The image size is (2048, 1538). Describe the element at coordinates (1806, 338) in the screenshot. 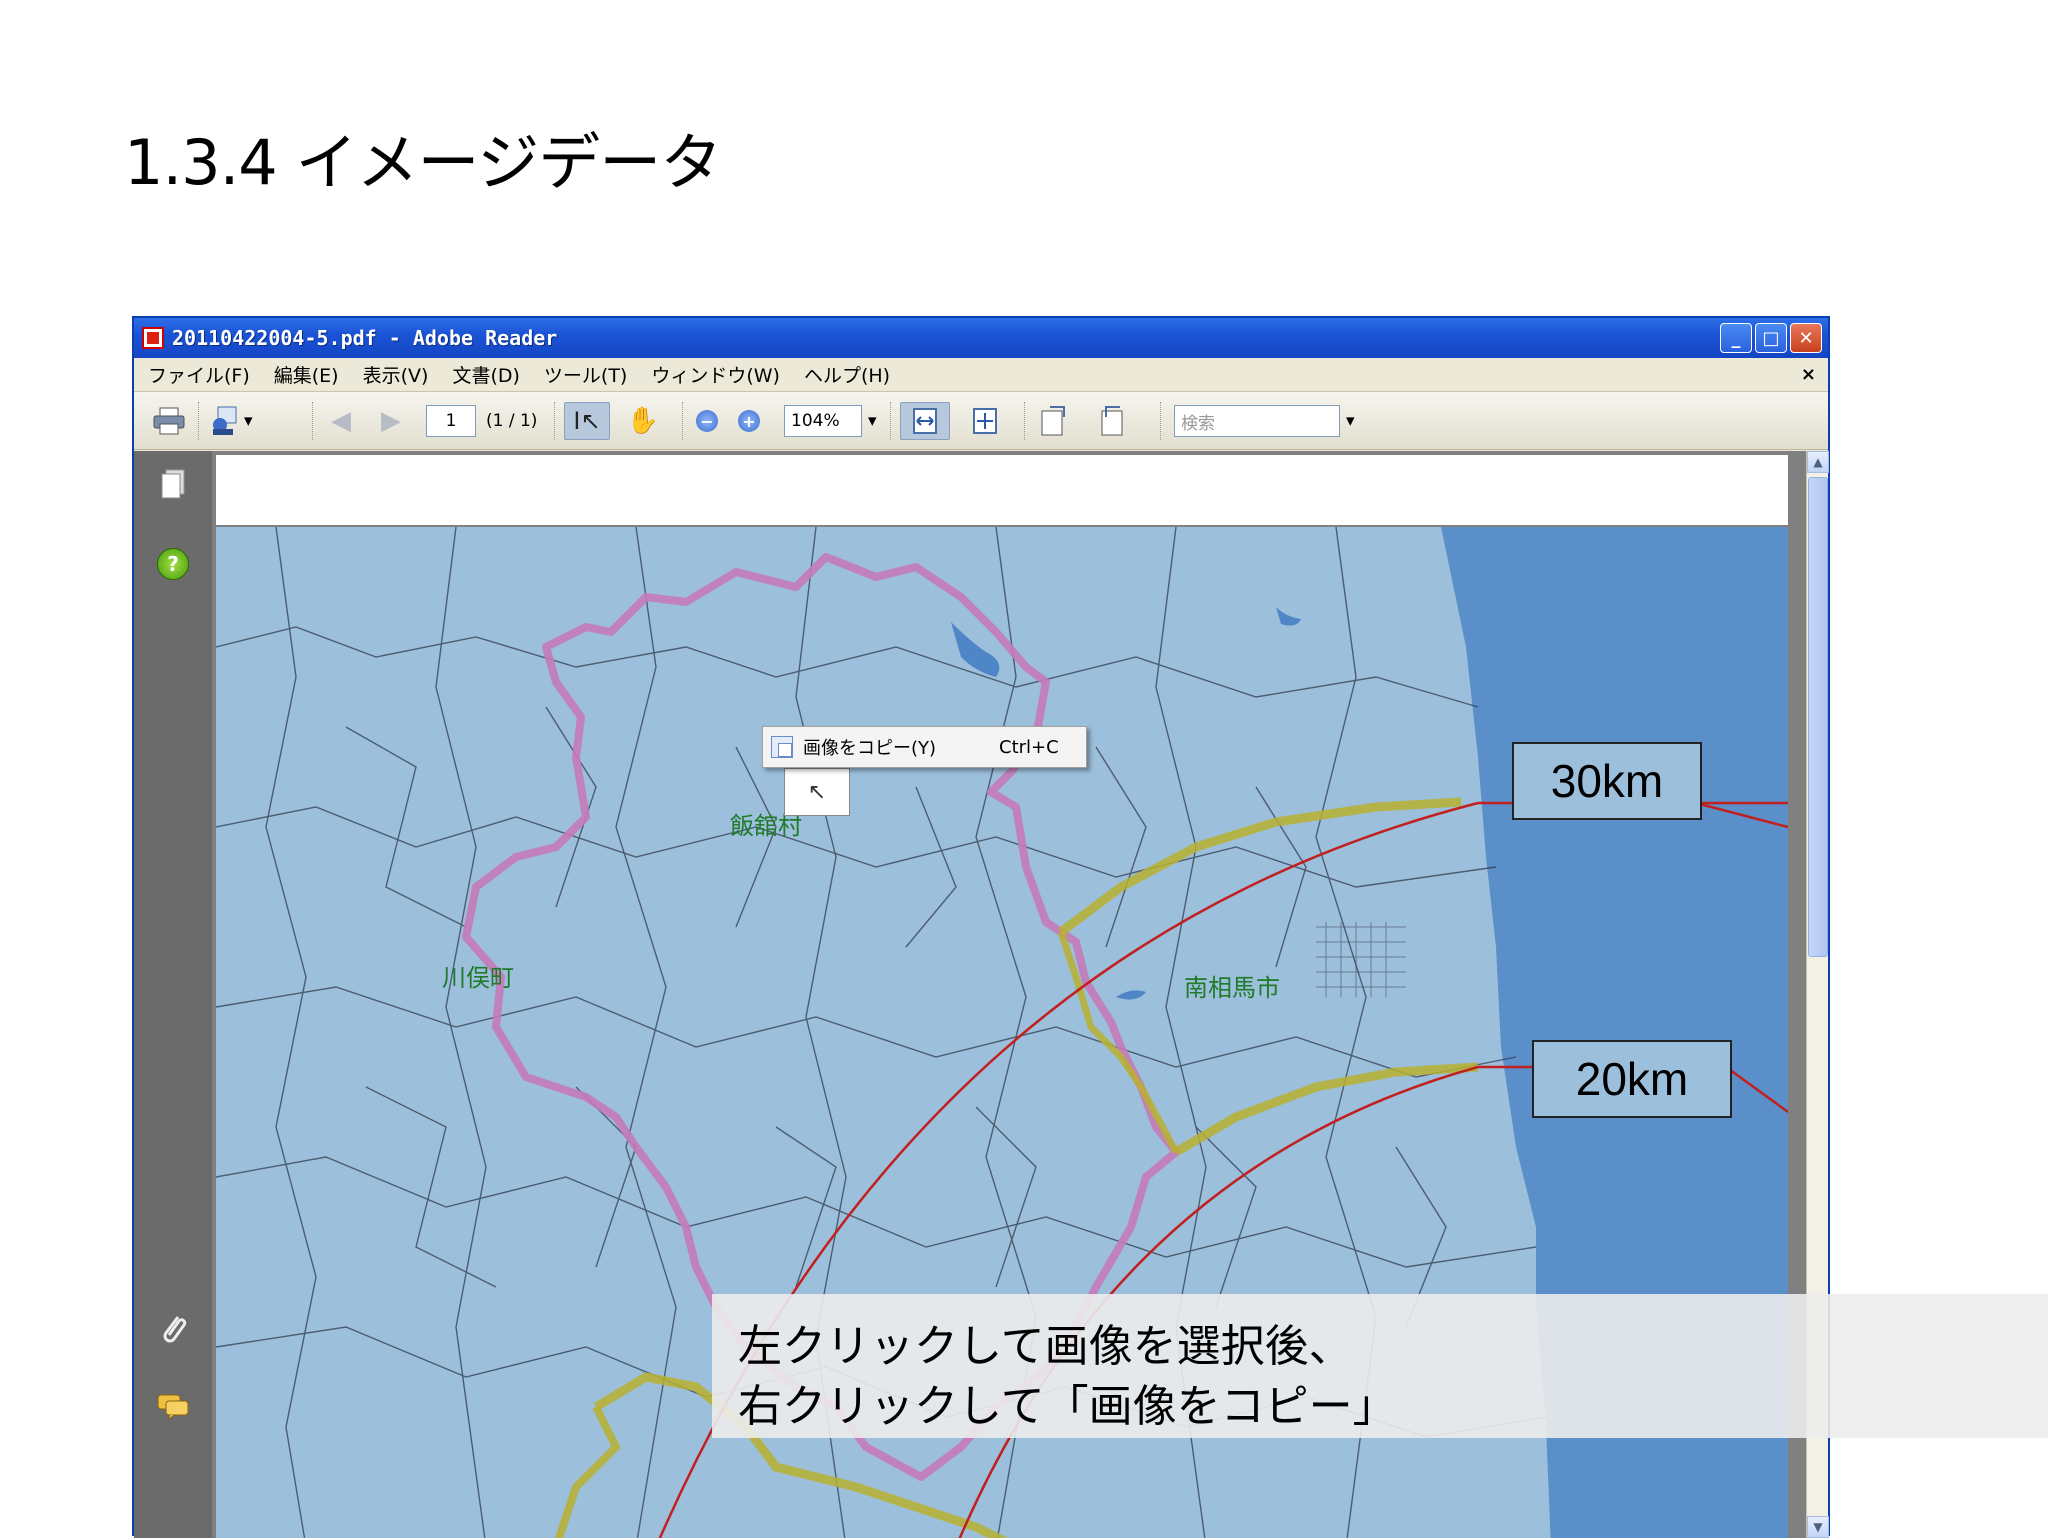

I see `close-button: ✕` at that location.